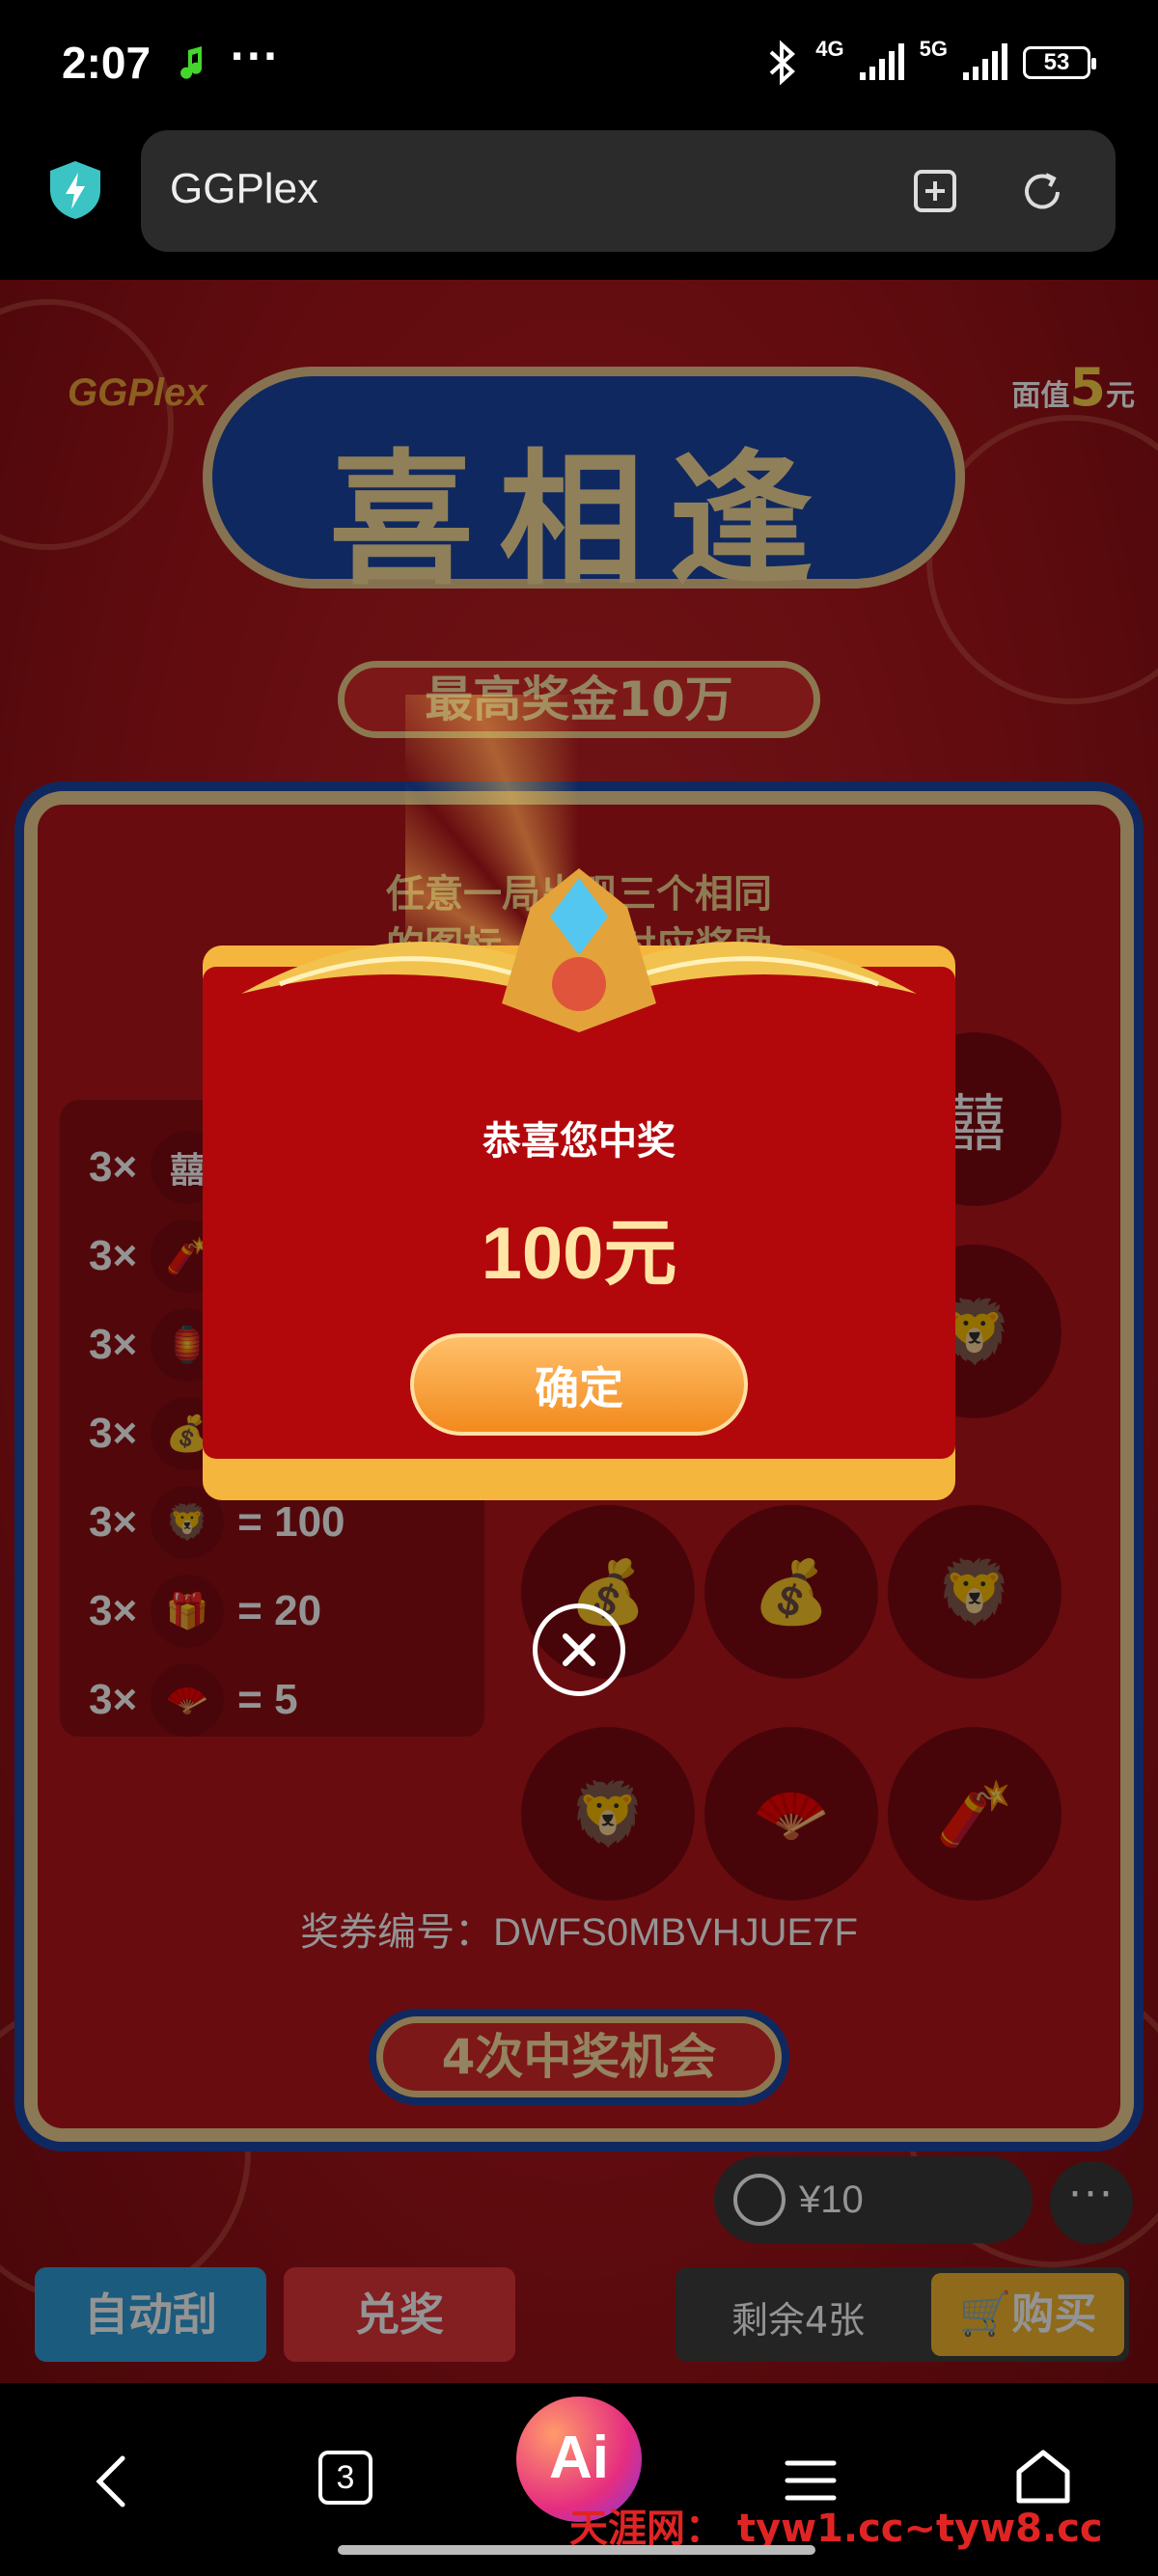 This screenshot has width=1158, height=2576. What do you see at coordinates (829, 49) in the screenshot?
I see `network-4g-label: 4G` at bounding box center [829, 49].